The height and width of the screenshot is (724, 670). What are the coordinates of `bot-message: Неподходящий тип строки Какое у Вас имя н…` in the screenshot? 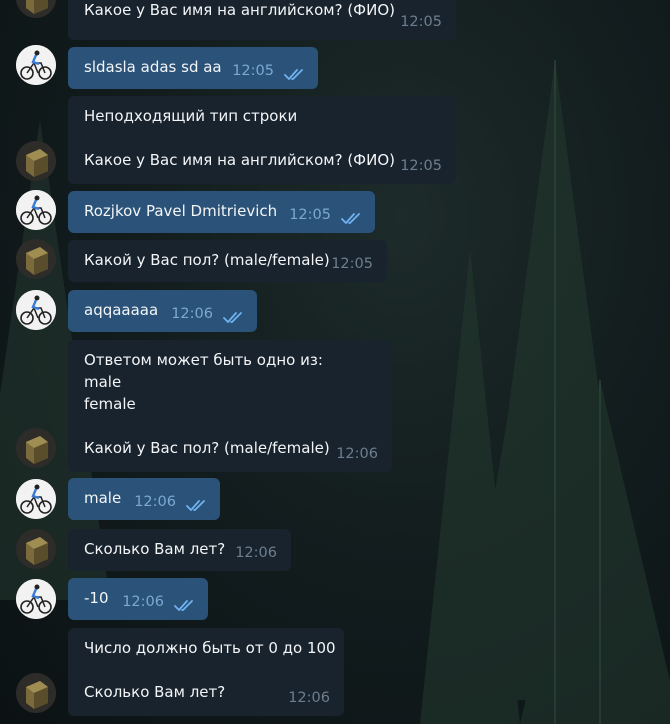 It's located at (262, 140).